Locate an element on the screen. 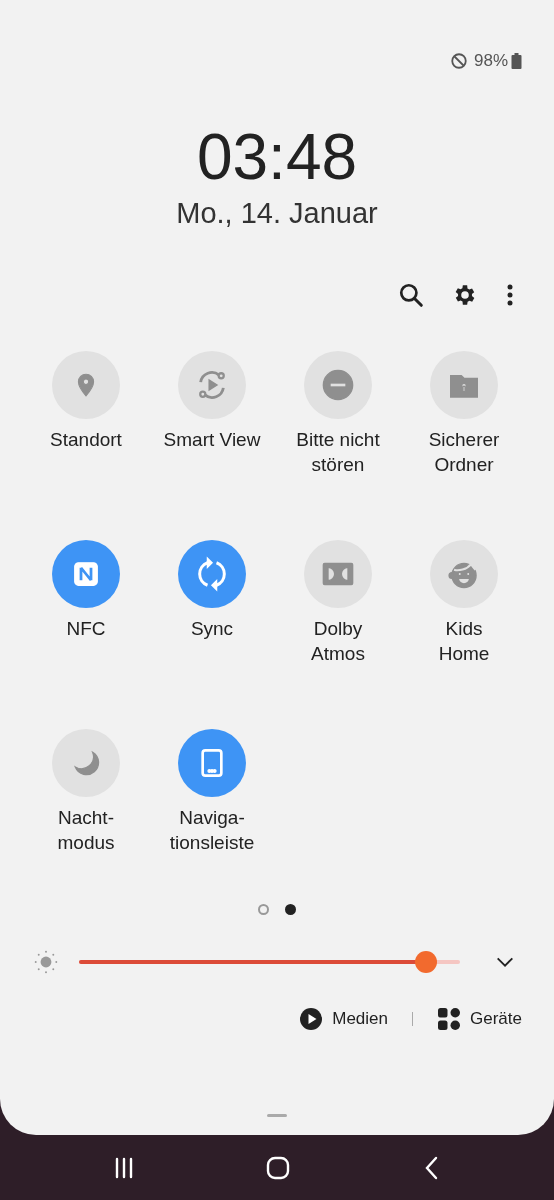 This screenshot has height=1200, width=554. battery-icon is located at coordinates (516, 61).